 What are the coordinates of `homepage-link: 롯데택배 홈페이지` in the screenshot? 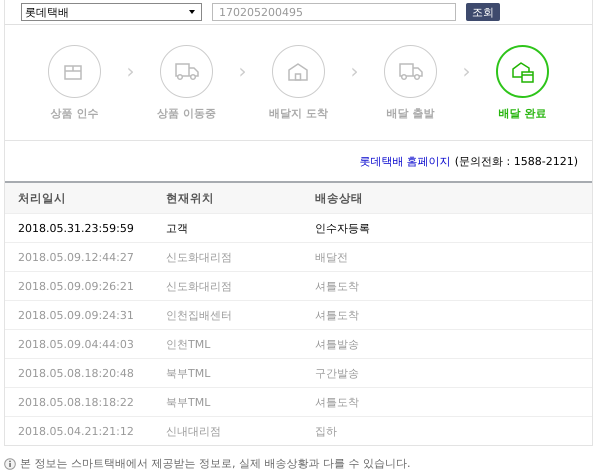 It's located at (405, 161).